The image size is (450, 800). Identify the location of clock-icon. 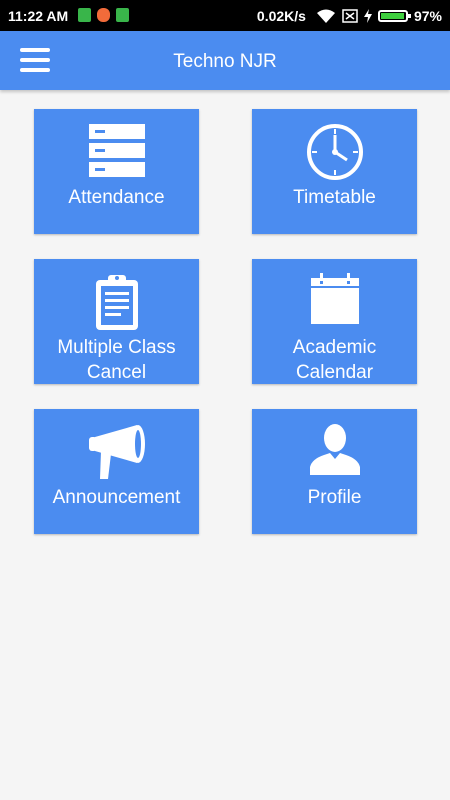
(334, 152).